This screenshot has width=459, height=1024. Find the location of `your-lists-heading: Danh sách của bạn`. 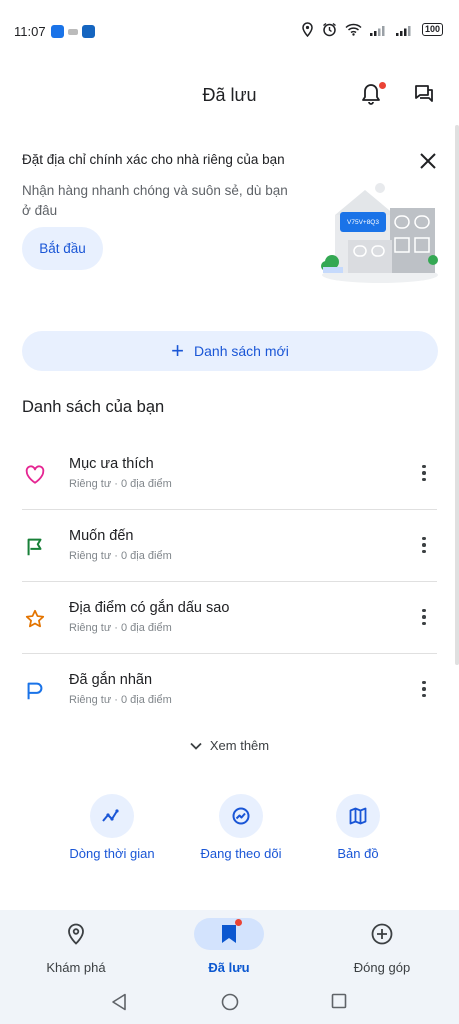

your-lists-heading: Danh sách của bạn is located at coordinates (93, 407).